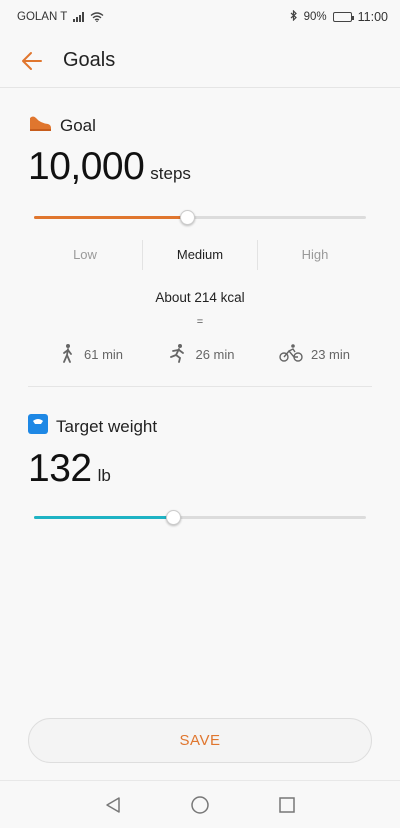 This screenshot has height=828, width=400. I want to click on goal-slider-thumb, so click(187, 217).